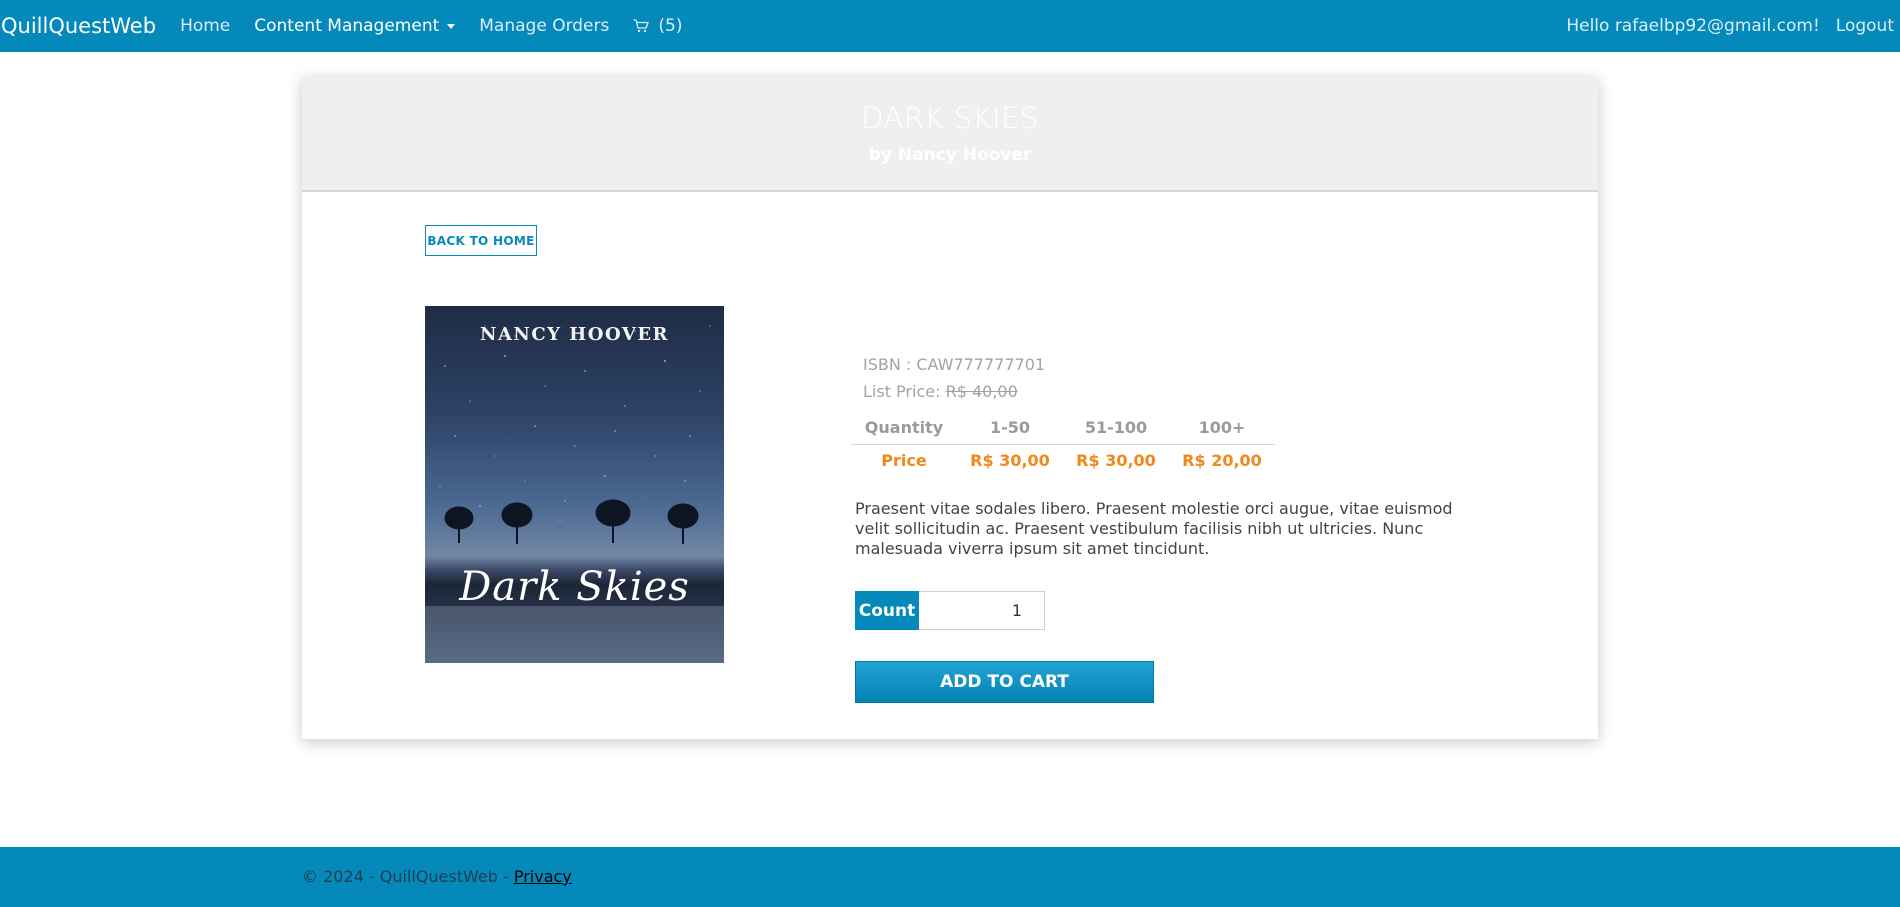 The image size is (1900, 907). What do you see at coordinates (950, 877) in the screenshot?
I see `page-footer: © 2024 - QuillQuestWeb - Privacy` at bounding box center [950, 877].